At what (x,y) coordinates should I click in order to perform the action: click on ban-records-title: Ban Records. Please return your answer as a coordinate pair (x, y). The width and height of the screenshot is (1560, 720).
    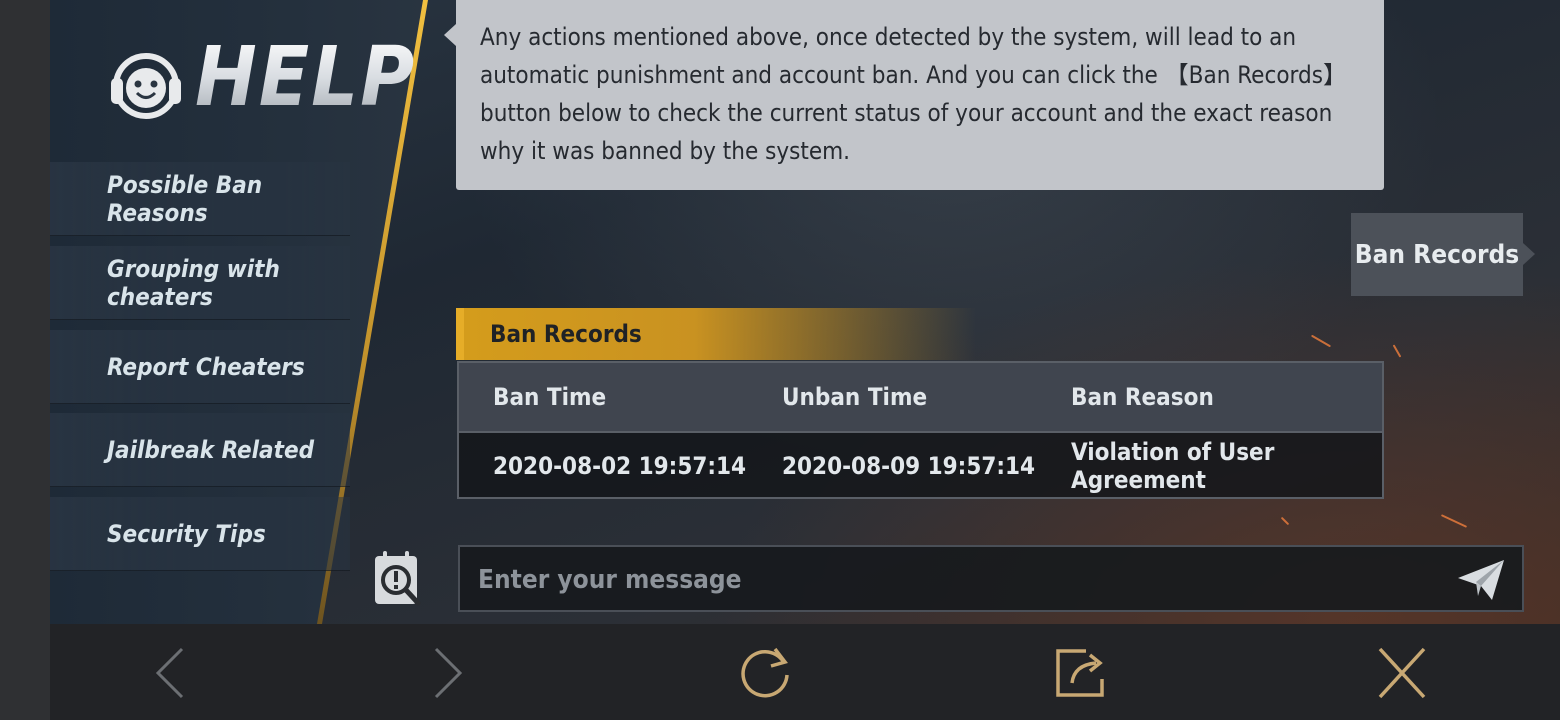
    Looking at the image, I should click on (566, 334).